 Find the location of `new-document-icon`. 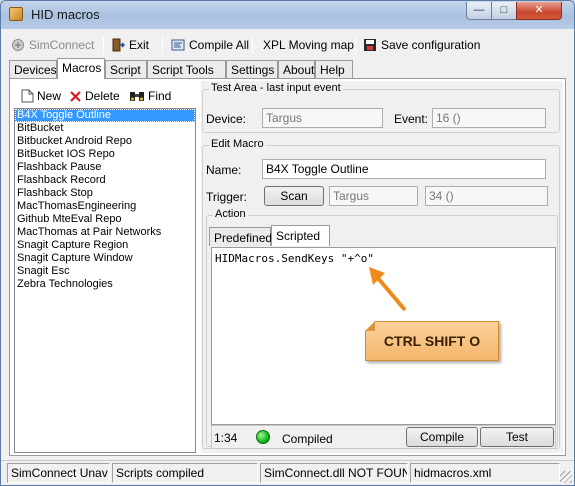

new-document-icon is located at coordinates (27, 96).